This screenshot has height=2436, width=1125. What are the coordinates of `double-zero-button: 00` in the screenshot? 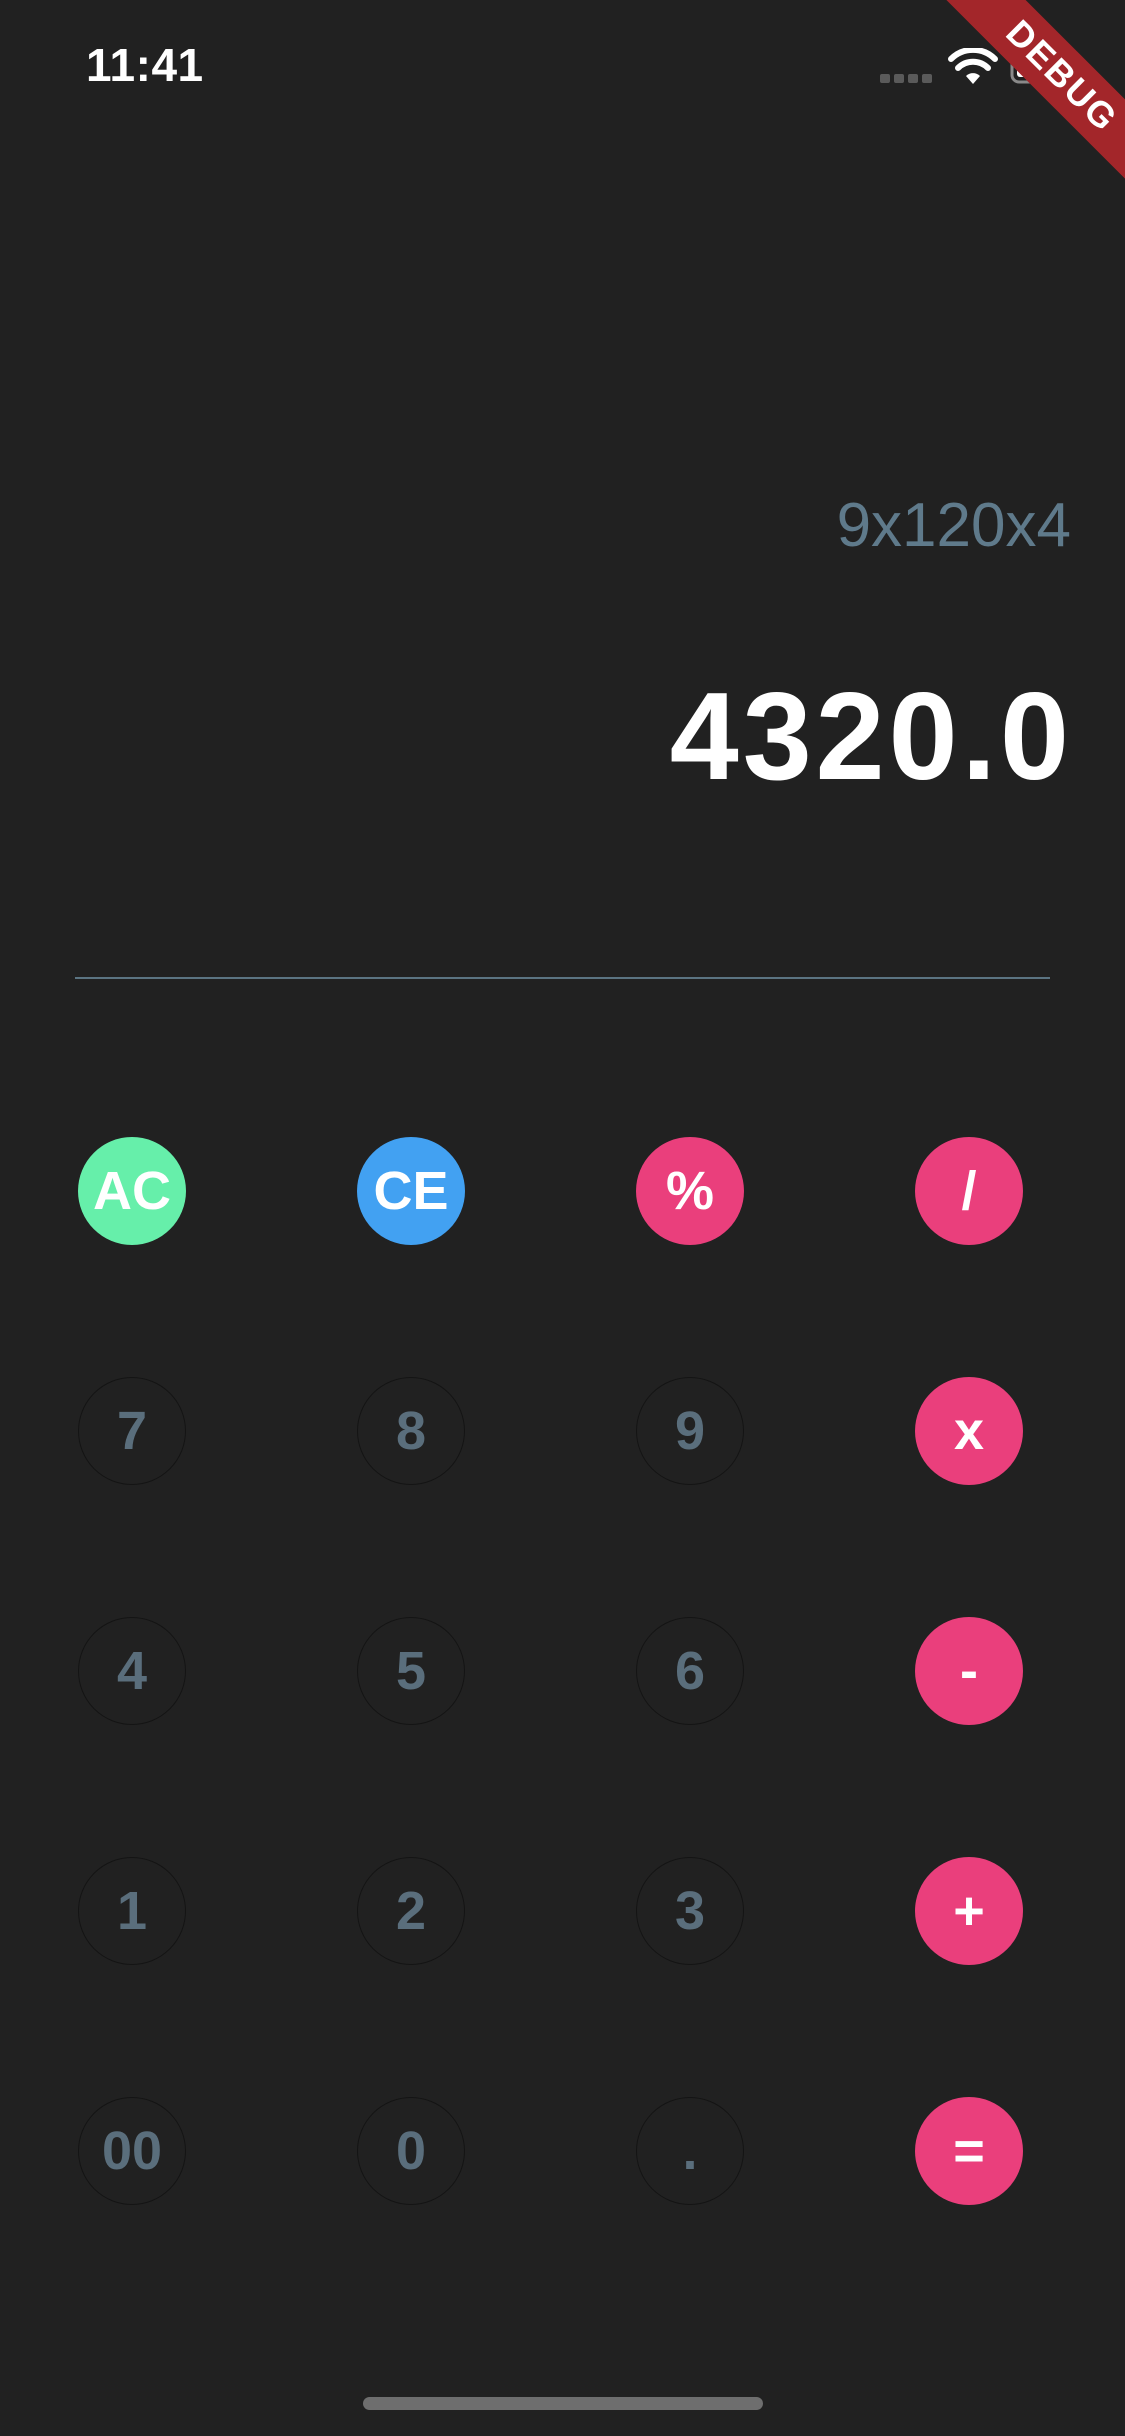 It's located at (132, 2151).